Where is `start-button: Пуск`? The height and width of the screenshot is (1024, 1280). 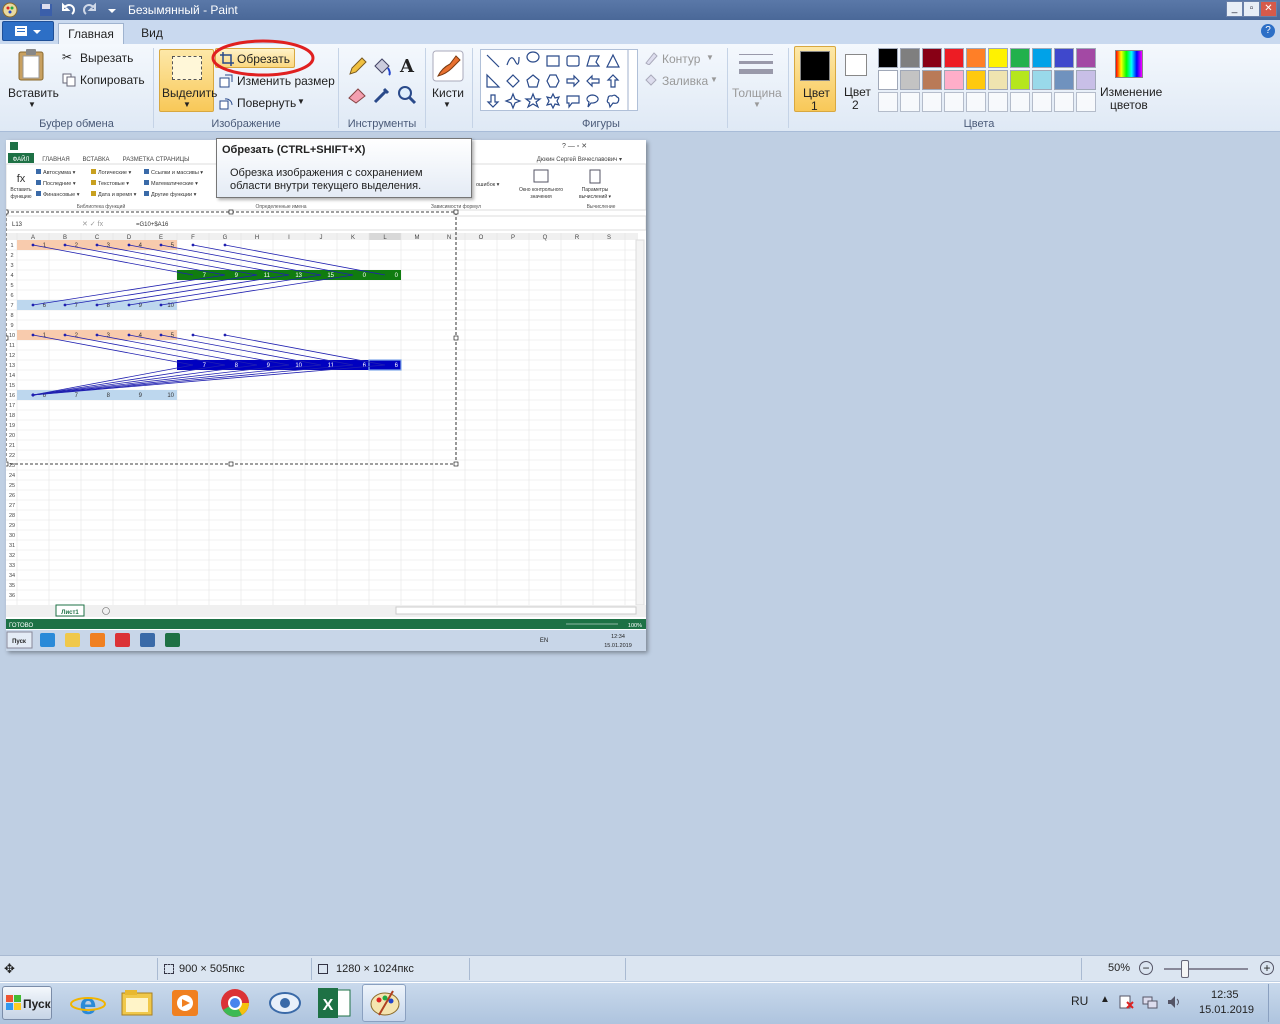 start-button: Пуск is located at coordinates (27, 1003).